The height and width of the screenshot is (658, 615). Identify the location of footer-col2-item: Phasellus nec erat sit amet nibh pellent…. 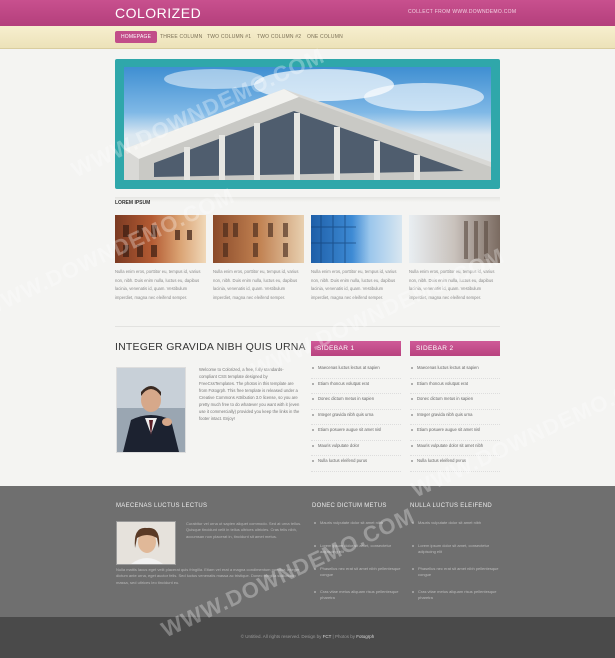
(358, 577).